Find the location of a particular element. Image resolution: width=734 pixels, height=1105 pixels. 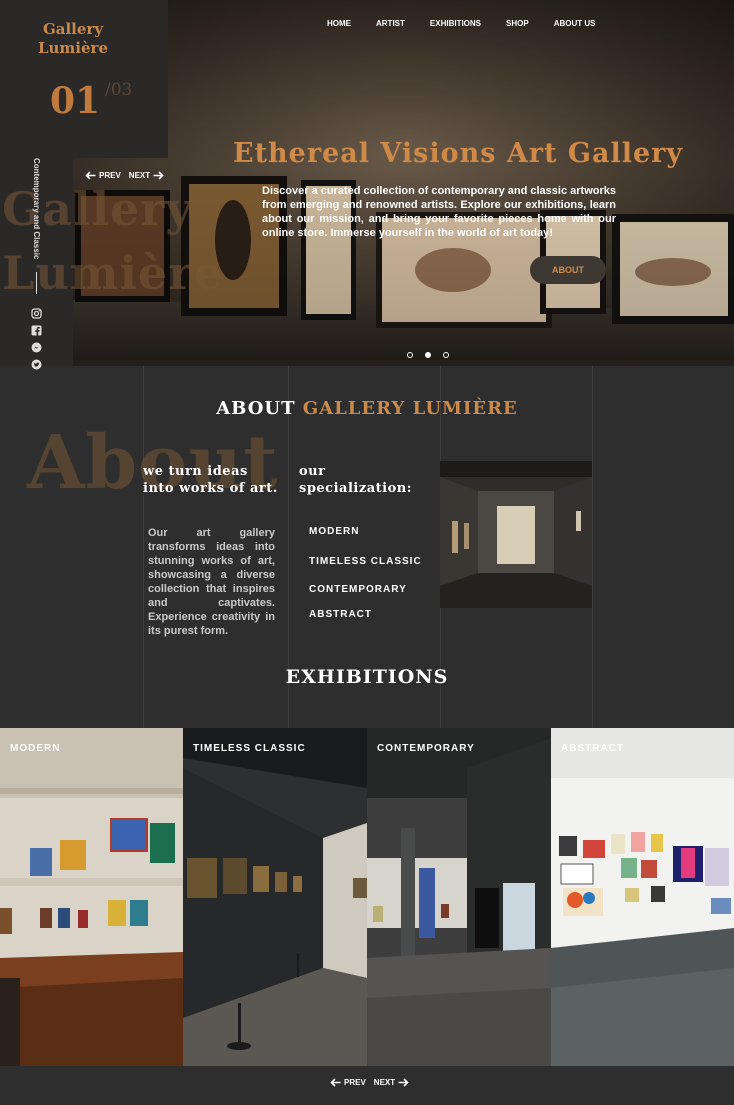

specialization-modern: MODERN is located at coordinates (334, 531).